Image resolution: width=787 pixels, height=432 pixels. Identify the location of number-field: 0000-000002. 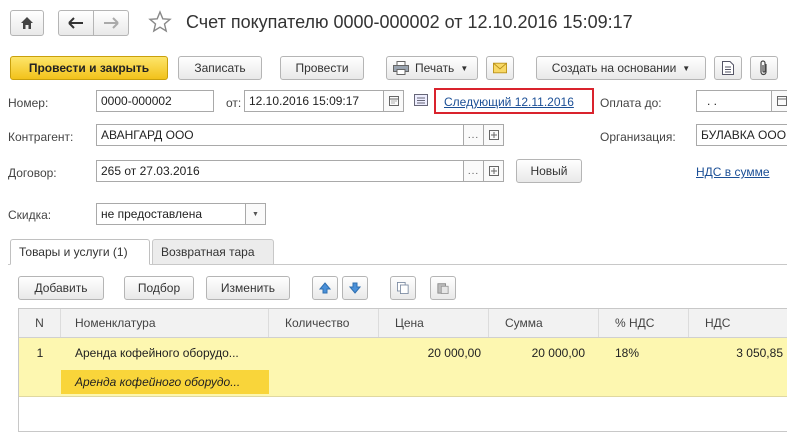
(155, 101).